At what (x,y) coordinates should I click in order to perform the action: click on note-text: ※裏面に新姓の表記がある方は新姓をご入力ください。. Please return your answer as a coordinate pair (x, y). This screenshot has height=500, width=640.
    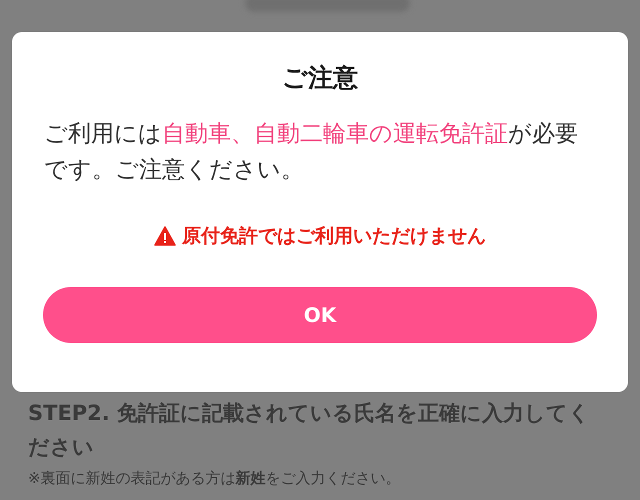
    Looking at the image, I should click on (215, 478).